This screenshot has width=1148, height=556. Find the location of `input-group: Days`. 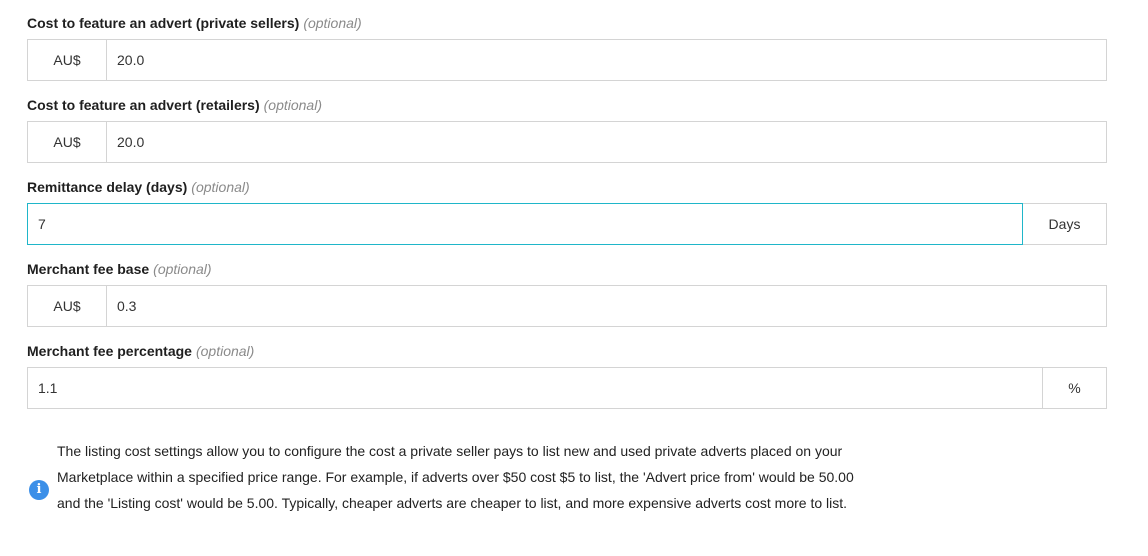

input-group: Days is located at coordinates (567, 224).